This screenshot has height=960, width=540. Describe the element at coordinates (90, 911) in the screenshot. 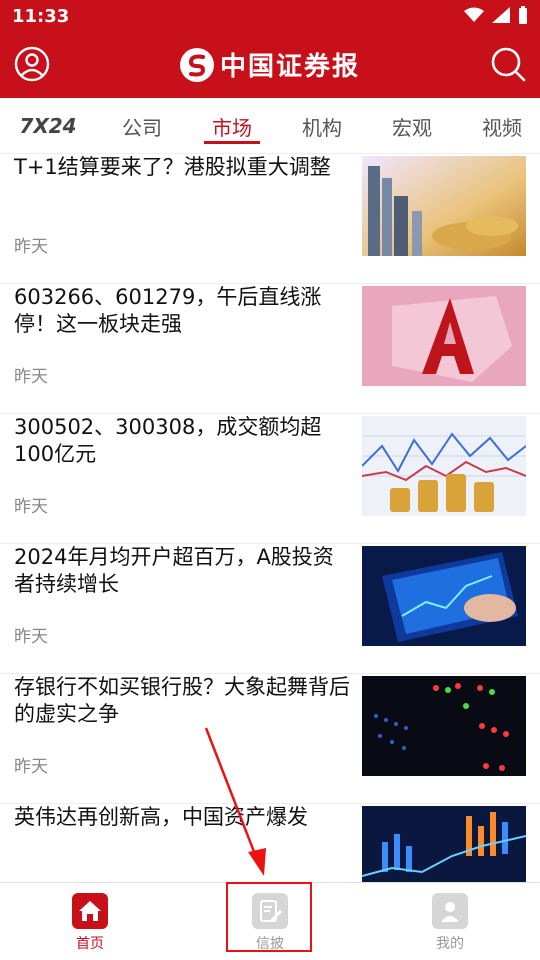

I see `home-icon` at that location.